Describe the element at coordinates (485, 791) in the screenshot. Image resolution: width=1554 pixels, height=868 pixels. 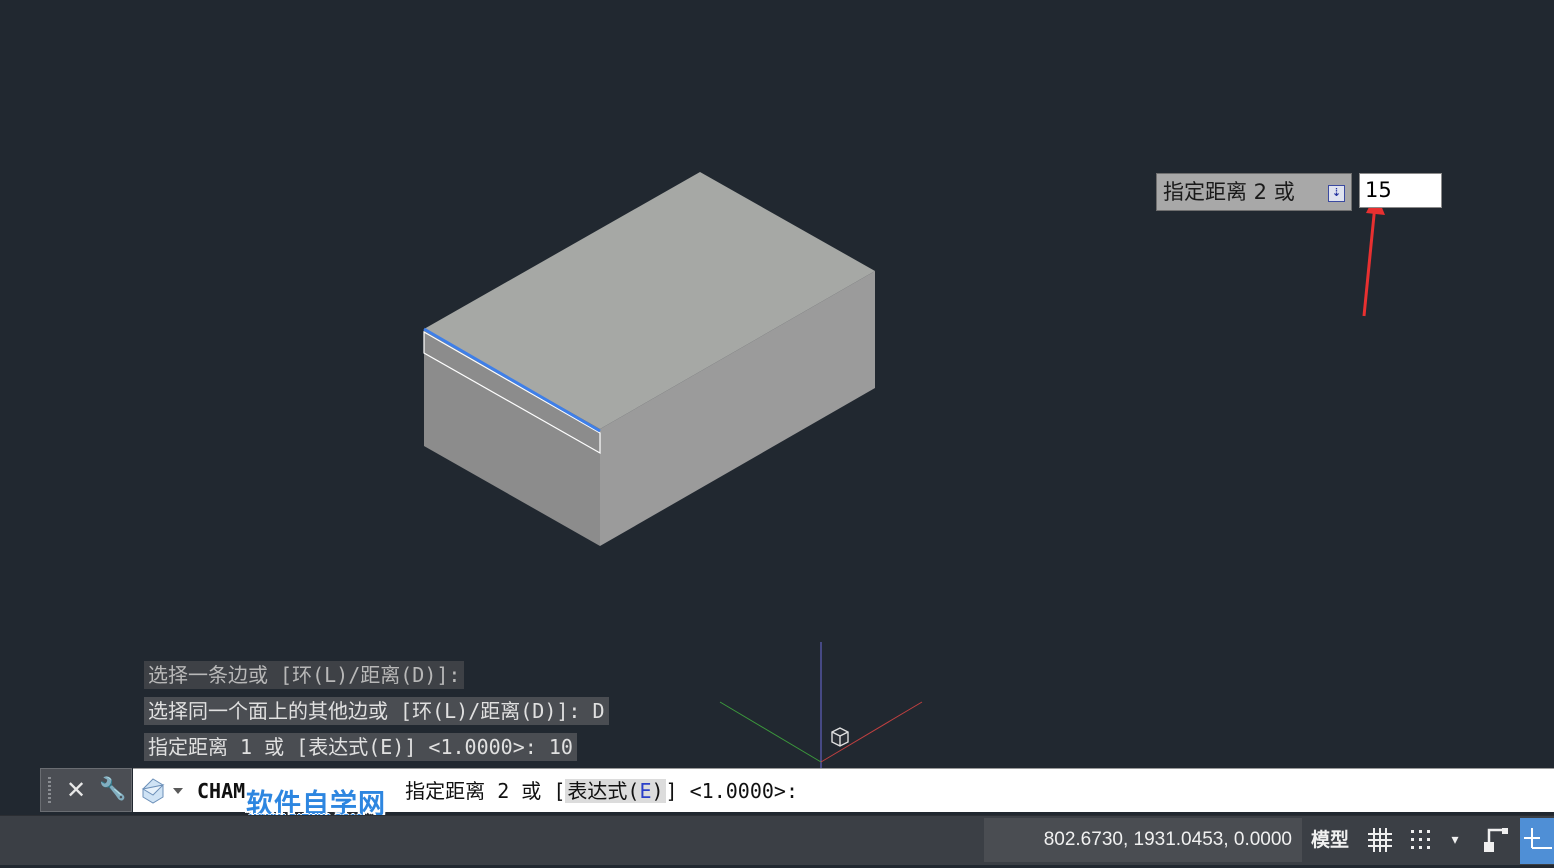
I see `command-prompt-before: 指定距离 2 或 [` at that location.